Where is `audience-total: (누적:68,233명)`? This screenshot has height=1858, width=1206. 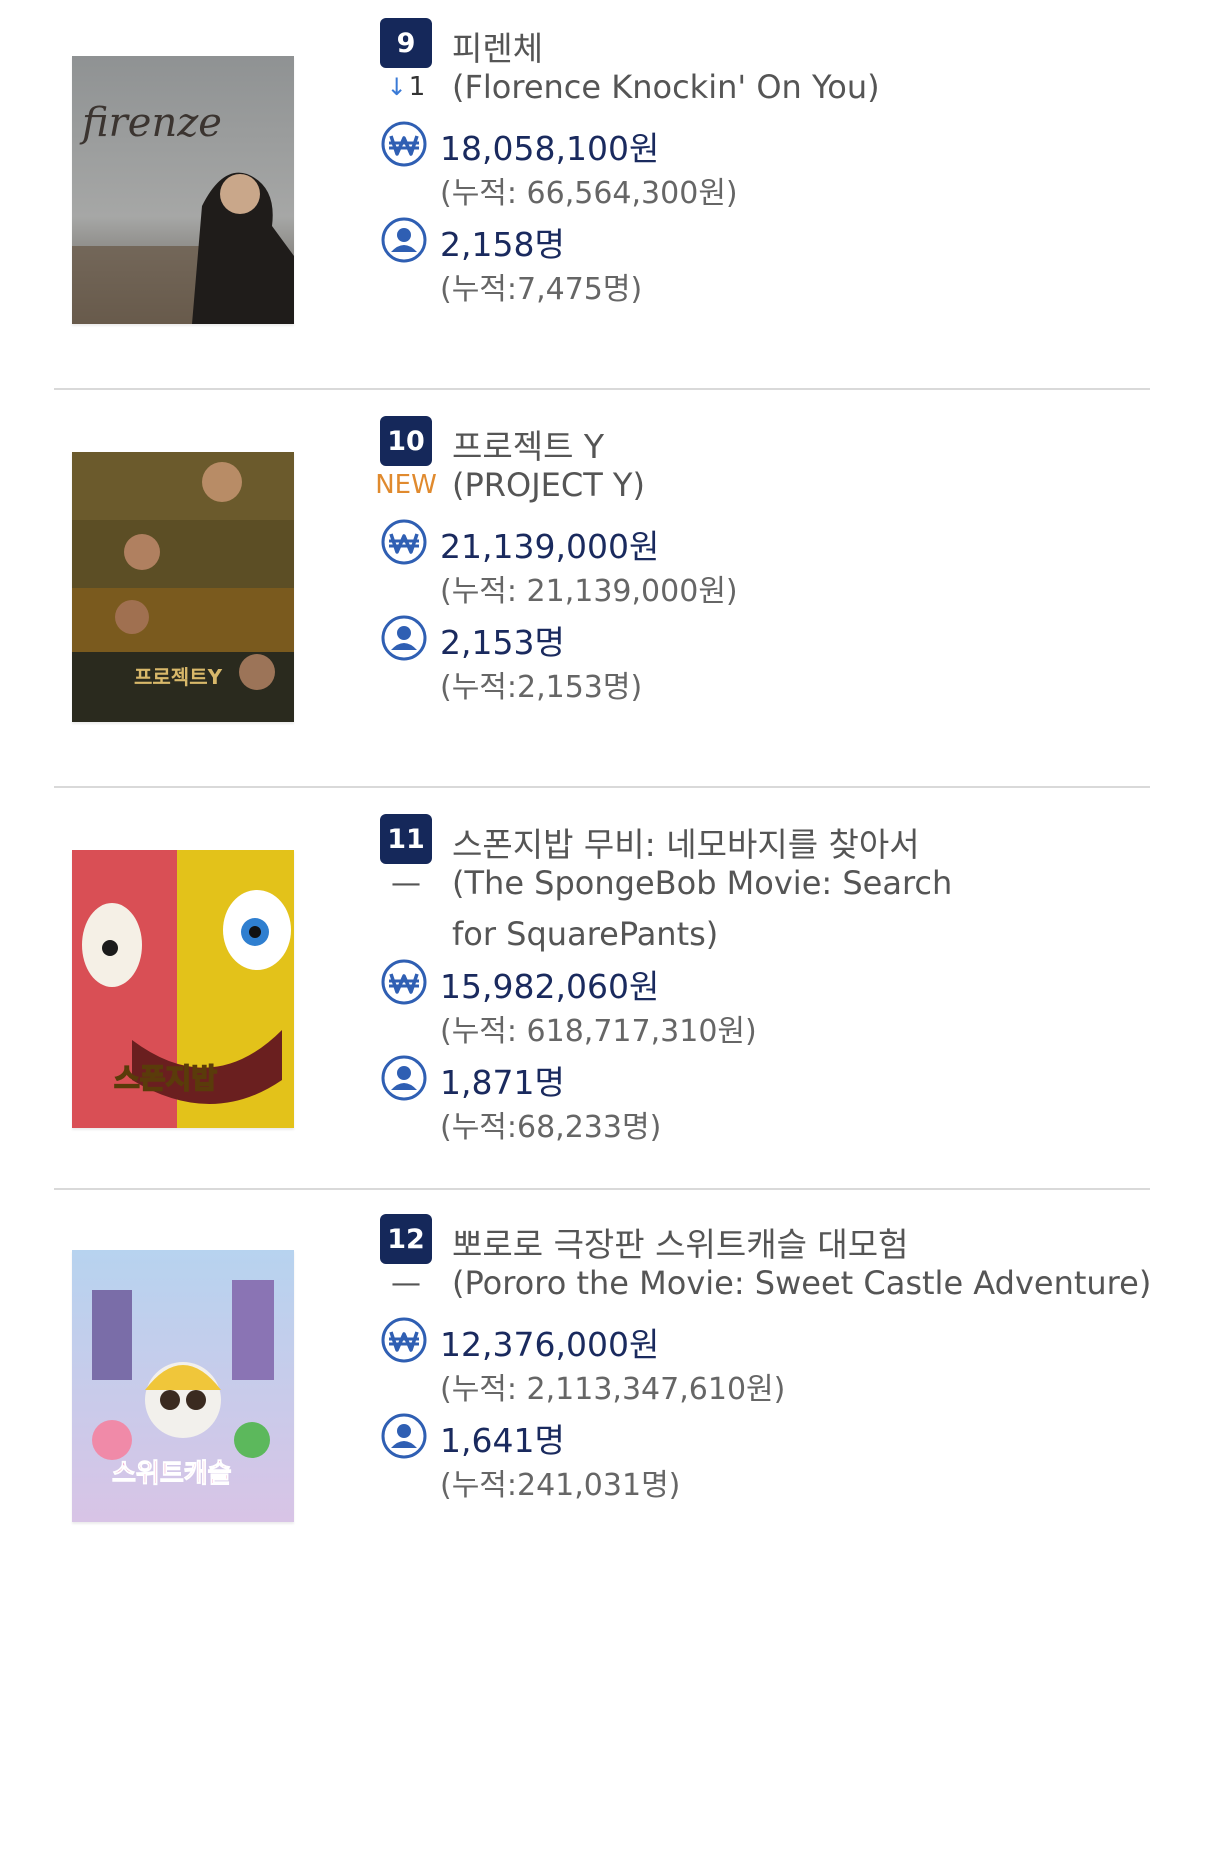
audience-total: (누적:68,233명) is located at coordinates (551, 1127).